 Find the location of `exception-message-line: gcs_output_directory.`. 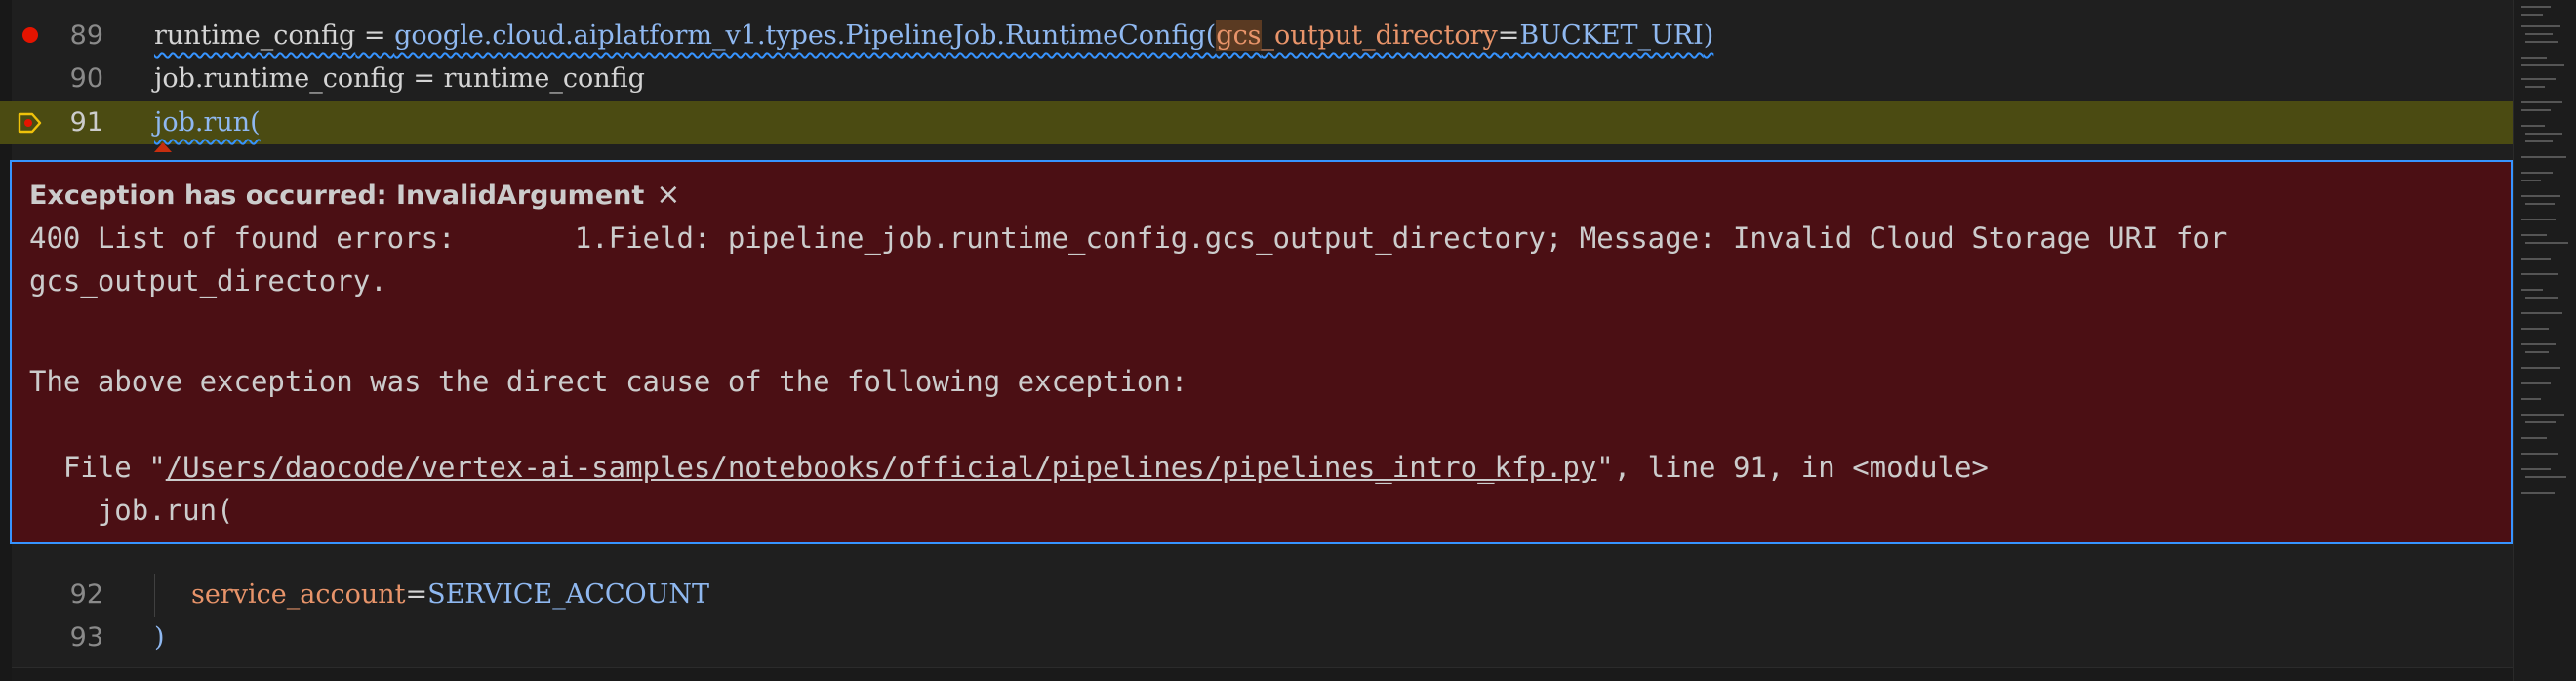

exception-message-line: gcs_output_directory. is located at coordinates (208, 281).